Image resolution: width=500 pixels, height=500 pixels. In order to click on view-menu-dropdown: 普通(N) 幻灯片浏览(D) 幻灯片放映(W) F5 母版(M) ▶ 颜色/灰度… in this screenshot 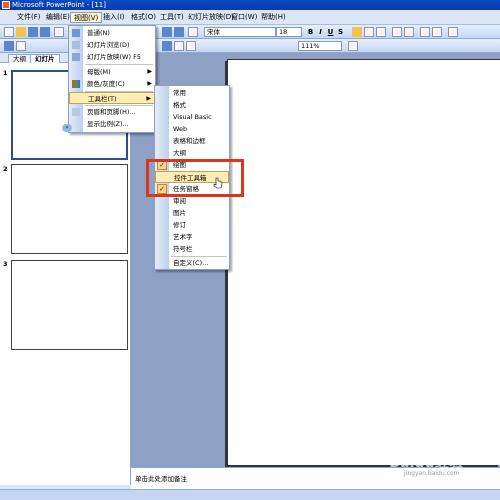, I will do `click(112, 79)`.